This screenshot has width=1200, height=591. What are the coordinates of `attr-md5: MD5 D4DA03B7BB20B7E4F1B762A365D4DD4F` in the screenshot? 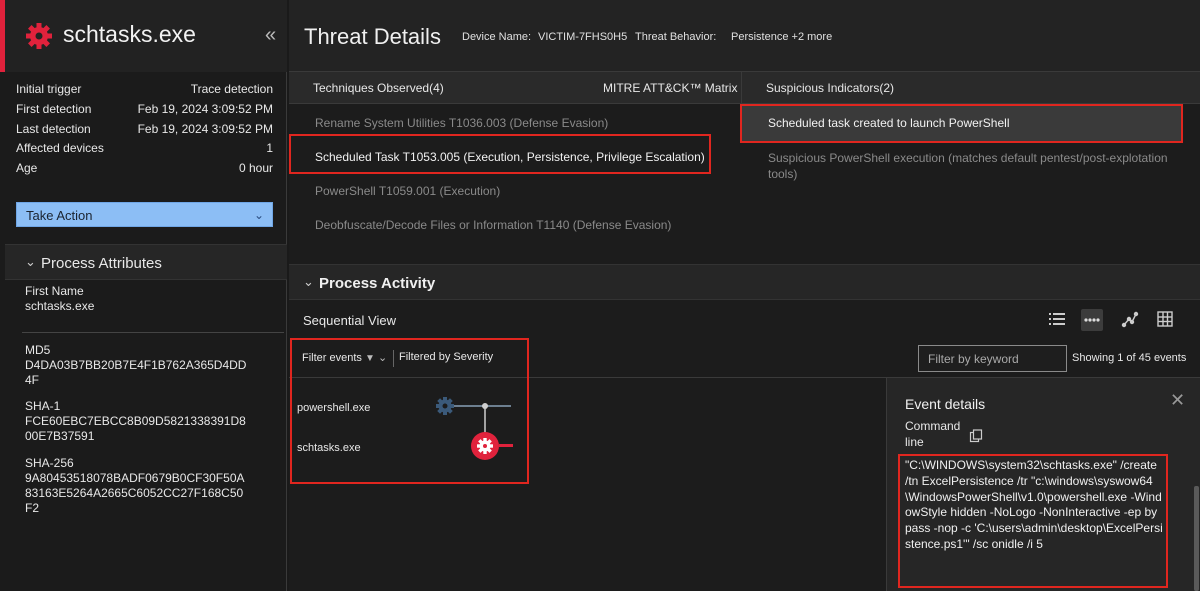 It's located at (136, 365).